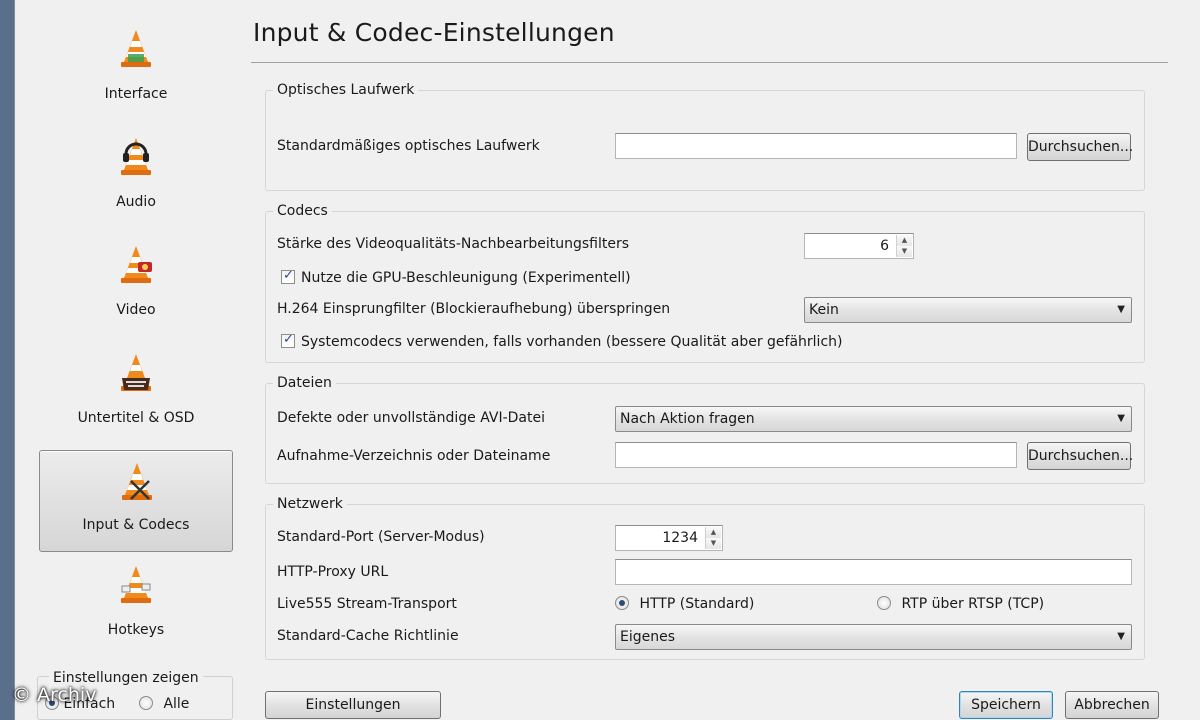 The height and width of the screenshot is (720, 1200). What do you see at coordinates (333, 572) in the screenshot?
I see `http-proxy-label: HTTP-Proxy URL` at bounding box center [333, 572].